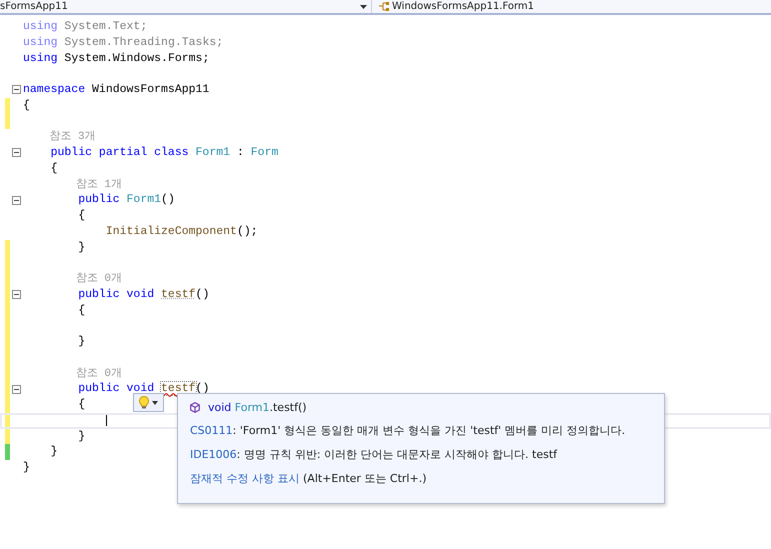  What do you see at coordinates (211, 430) in the screenshot?
I see `error-code-link: CS0111` at bounding box center [211, 430].